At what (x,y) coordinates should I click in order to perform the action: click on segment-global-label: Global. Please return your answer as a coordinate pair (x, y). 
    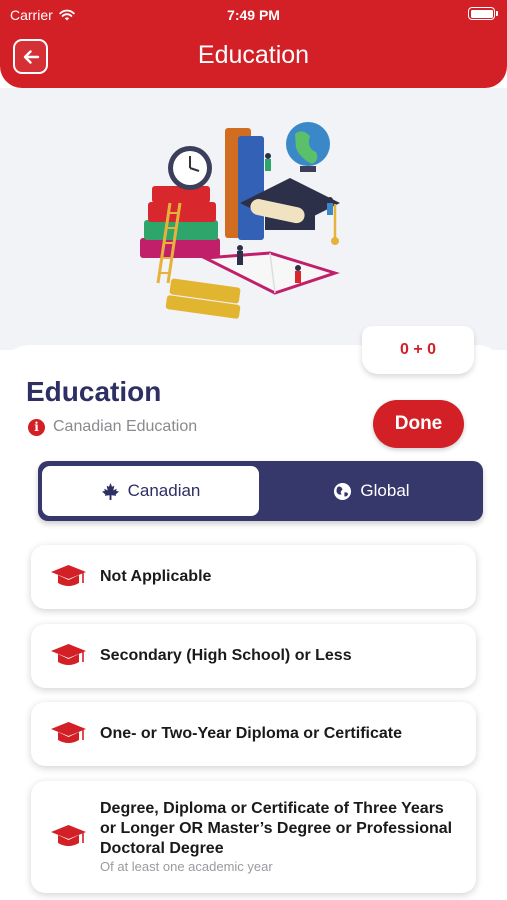
    Looking at the image, I should click on (385, 490).